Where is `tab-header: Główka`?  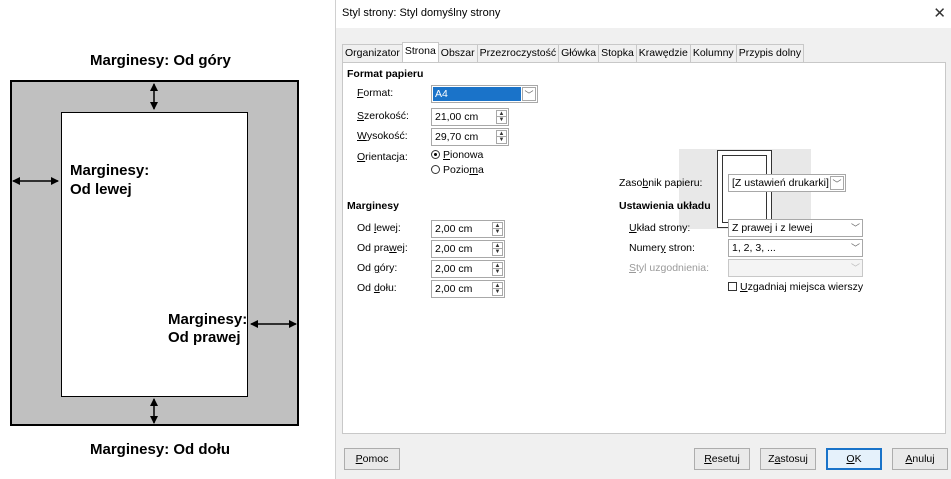
tab-header: Główka is located at coordinates (579, 53).